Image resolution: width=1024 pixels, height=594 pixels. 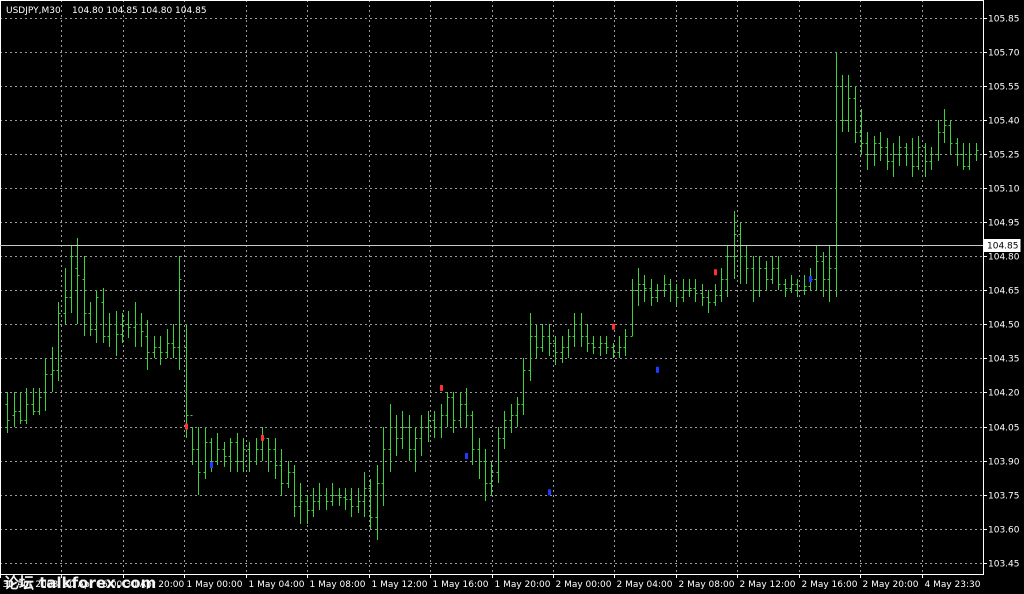 What do you see at coordinates (1004, 429) in the screenshot?
I see `y-tick-label: 104.05` at bounding box center [1004, 429].